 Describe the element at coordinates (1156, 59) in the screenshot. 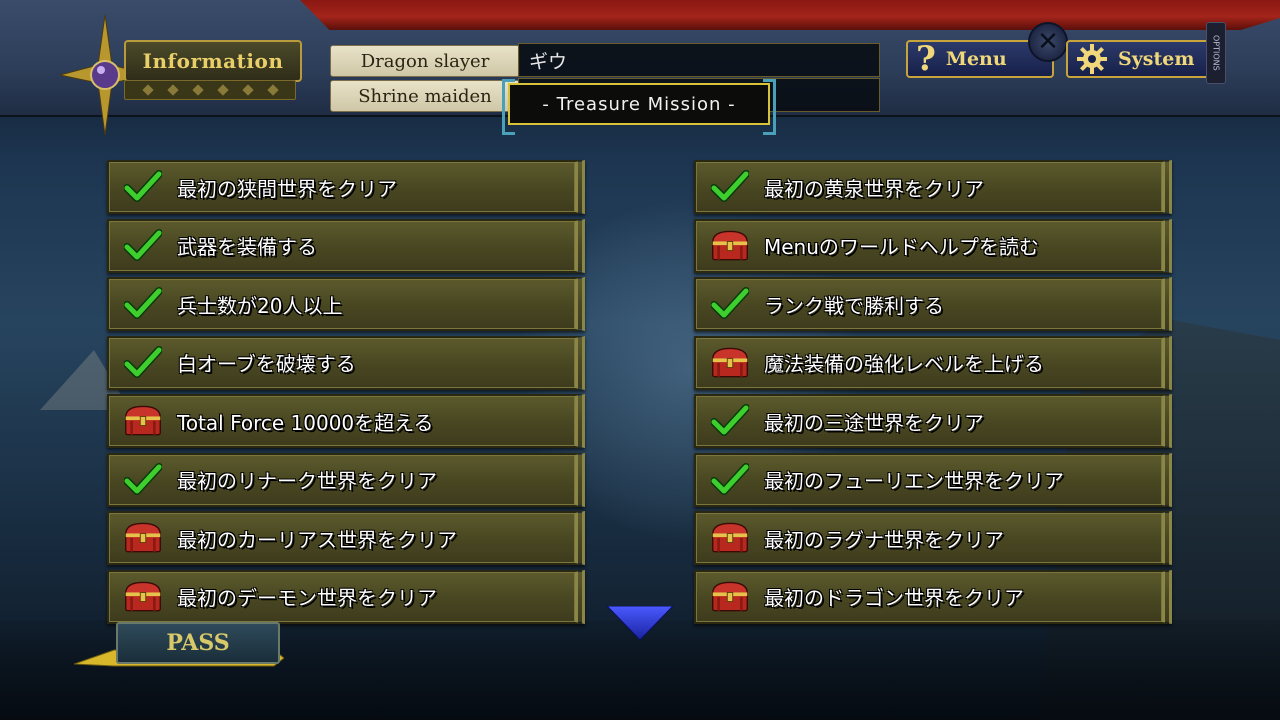

I see `system-button-label: System` at that location.